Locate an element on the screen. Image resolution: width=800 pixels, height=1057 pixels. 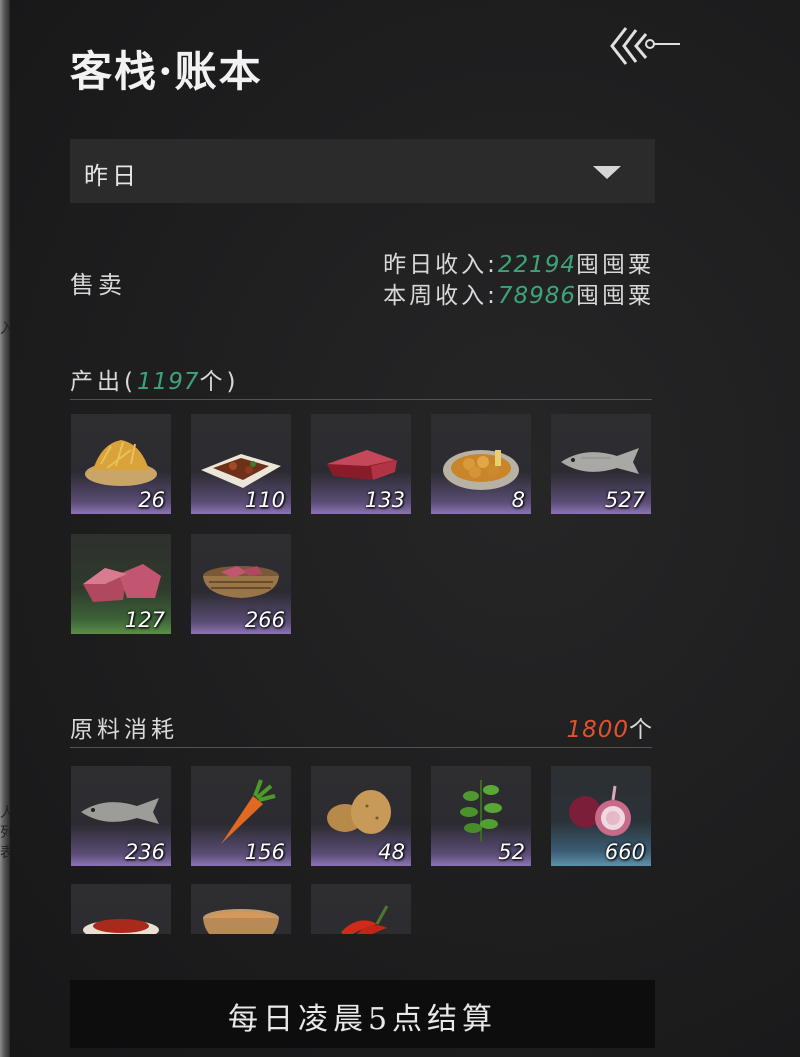
back-arrow-icon is located at coordinates (645, 46).